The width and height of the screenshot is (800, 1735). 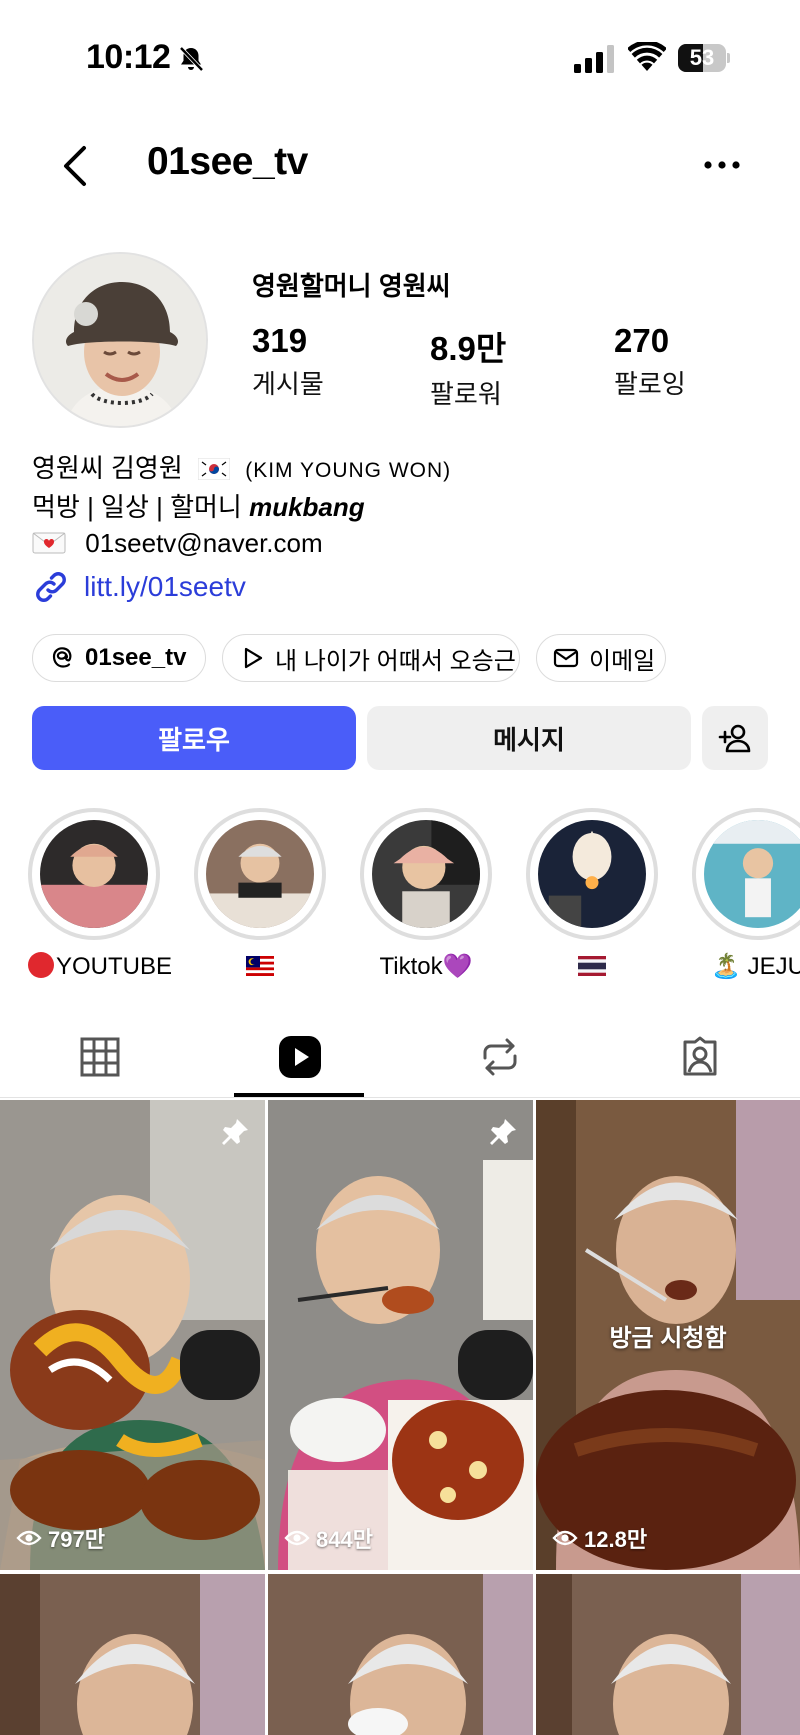 What do you see at coordinates (566, 658) in the screenshot?
I see `mail-icon` at bounding box center [566, 658].